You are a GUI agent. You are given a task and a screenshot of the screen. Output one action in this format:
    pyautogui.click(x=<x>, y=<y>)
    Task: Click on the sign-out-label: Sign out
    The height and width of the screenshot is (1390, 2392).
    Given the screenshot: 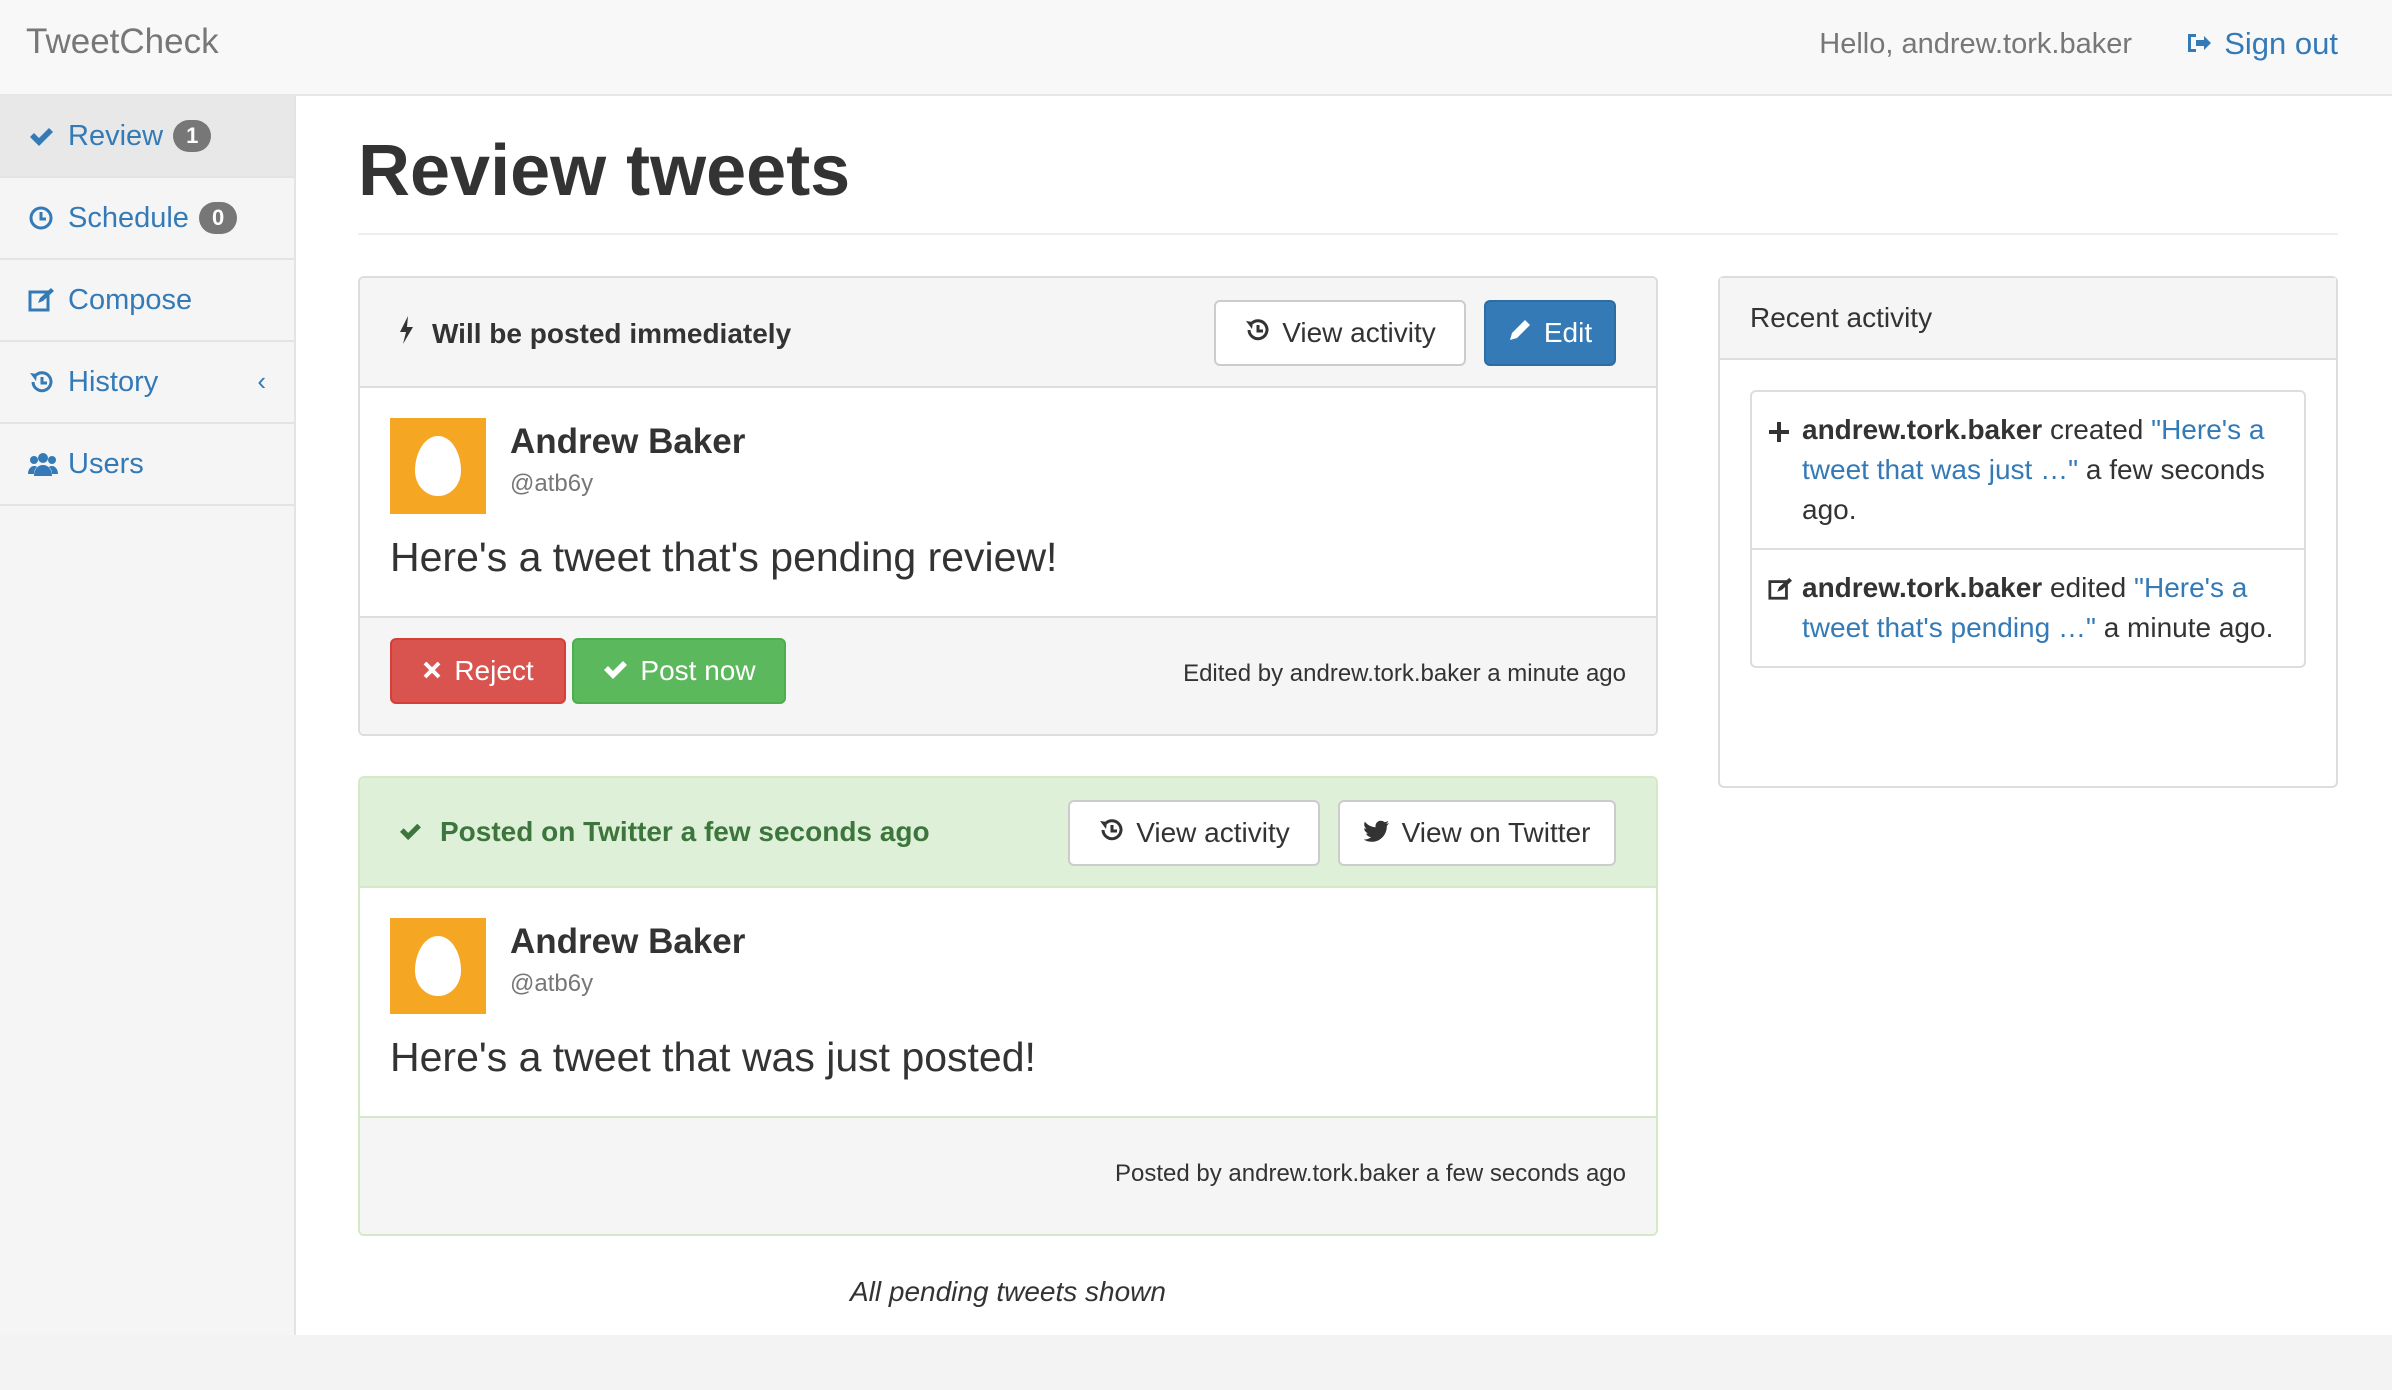 What is the action you would take?
    pyautogui.click(x=2281, y=43)
    